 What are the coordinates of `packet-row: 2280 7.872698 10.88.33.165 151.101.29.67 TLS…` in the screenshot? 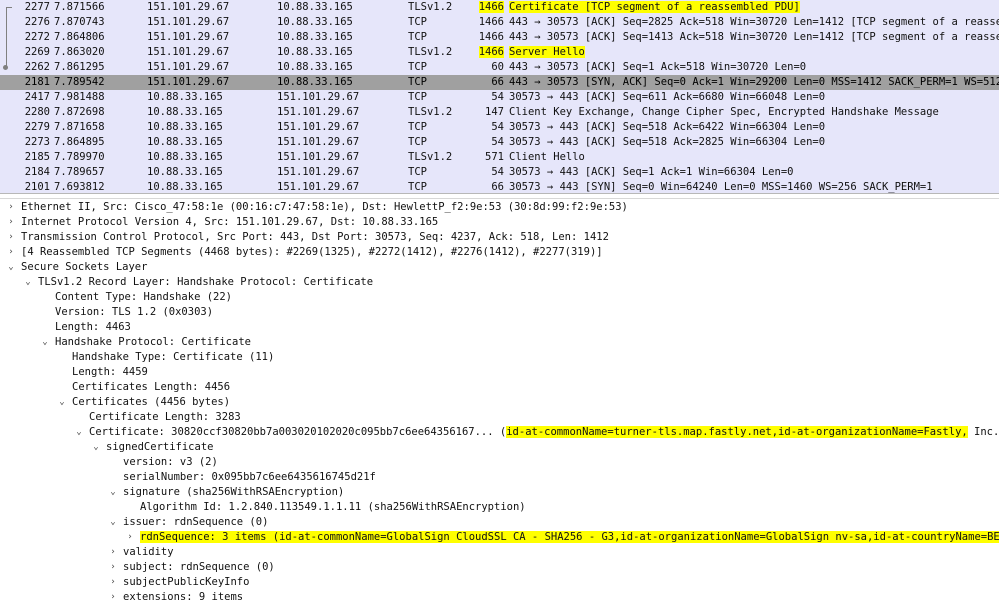 It's located at (499, 112).